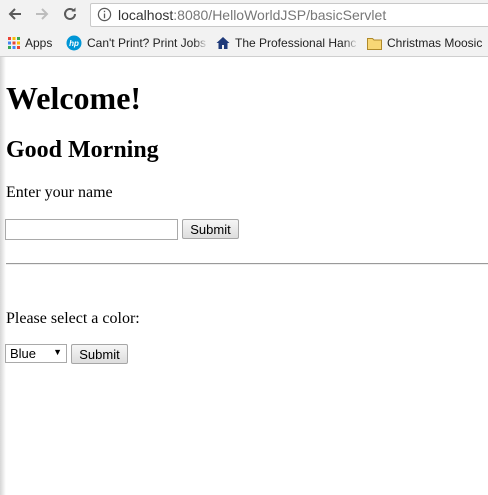  What do you see at coordinates (280, 15) in the screenshot?
I see `url-path: :8080/HelloWorldJSP/basicServlet` at bounding box center [280, 15].